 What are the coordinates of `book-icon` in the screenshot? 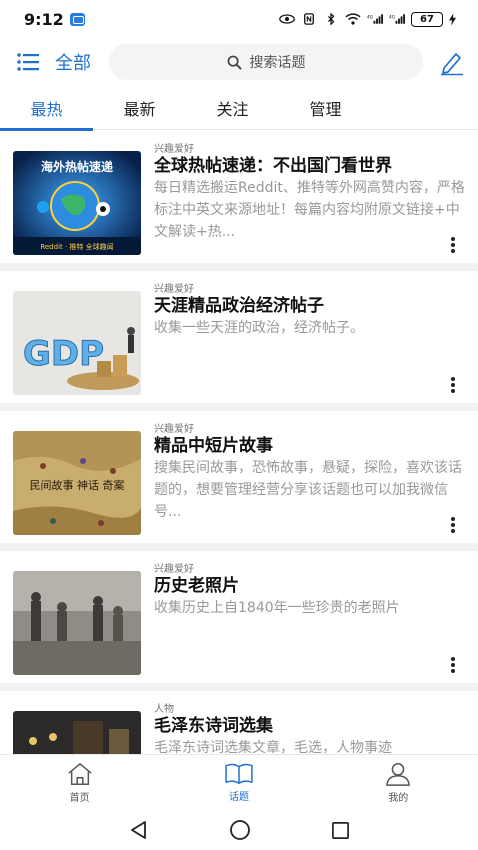 It's located at (239, 773).